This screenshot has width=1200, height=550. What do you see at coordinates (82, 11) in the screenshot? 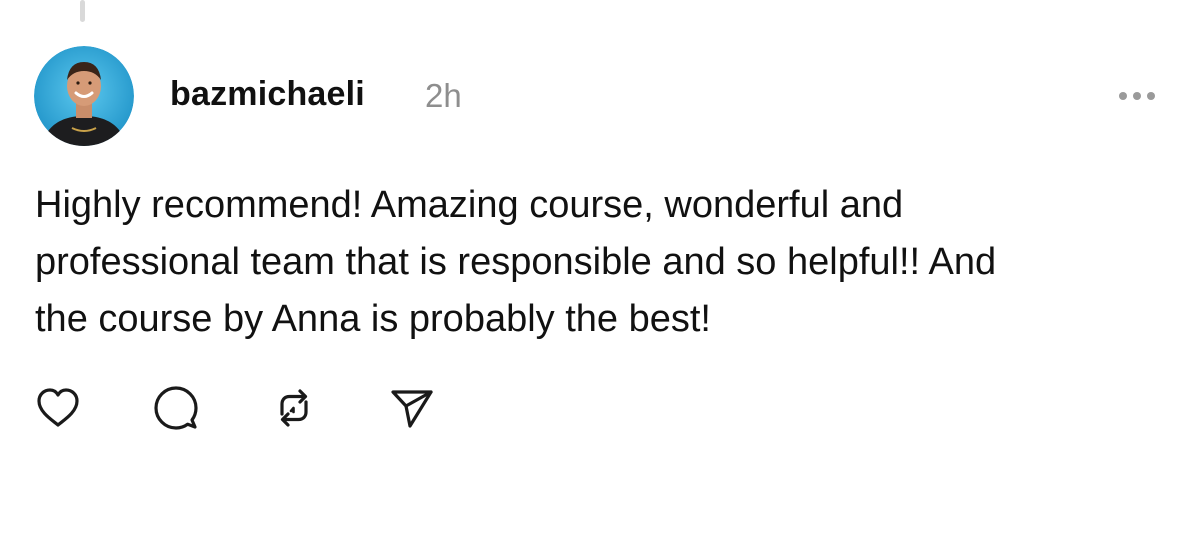
I see `thread-connector-line` at bounding box center [82, 11].